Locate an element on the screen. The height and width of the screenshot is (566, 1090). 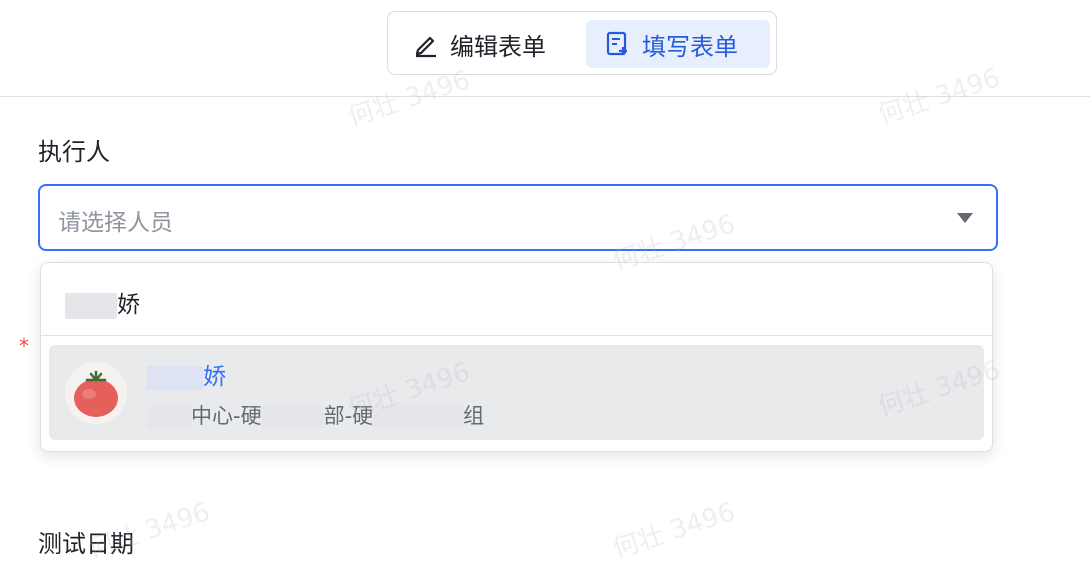
search-input: 娇 is located at coordinates (102, 302).